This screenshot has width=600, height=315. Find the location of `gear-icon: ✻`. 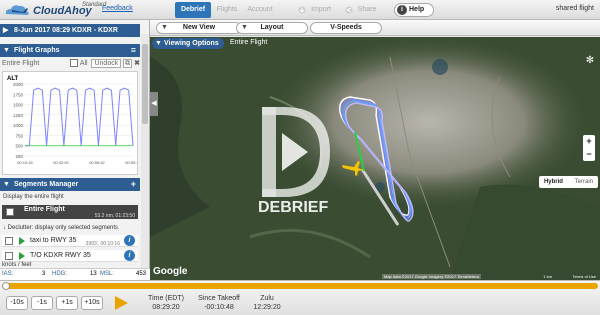

gear-icon: ✻ is located at coordinates (590, 61).